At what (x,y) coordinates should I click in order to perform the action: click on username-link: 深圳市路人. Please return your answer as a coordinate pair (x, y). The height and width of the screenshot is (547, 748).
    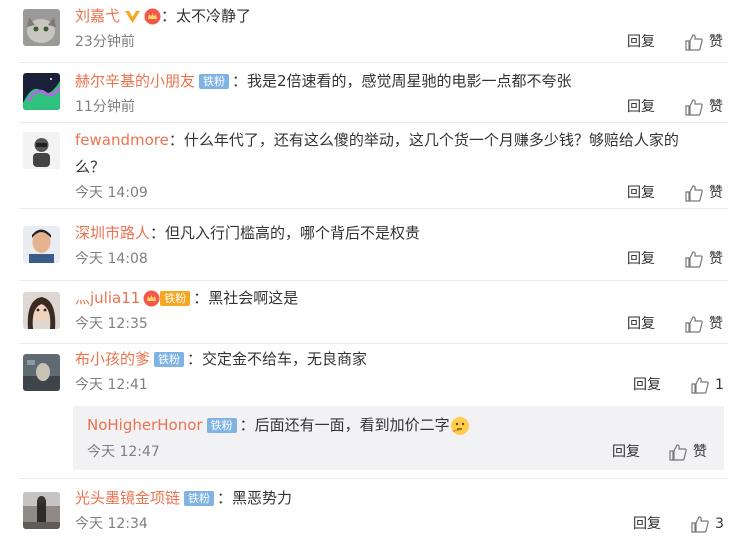
    Looking at the image, I should click on (112, 233).